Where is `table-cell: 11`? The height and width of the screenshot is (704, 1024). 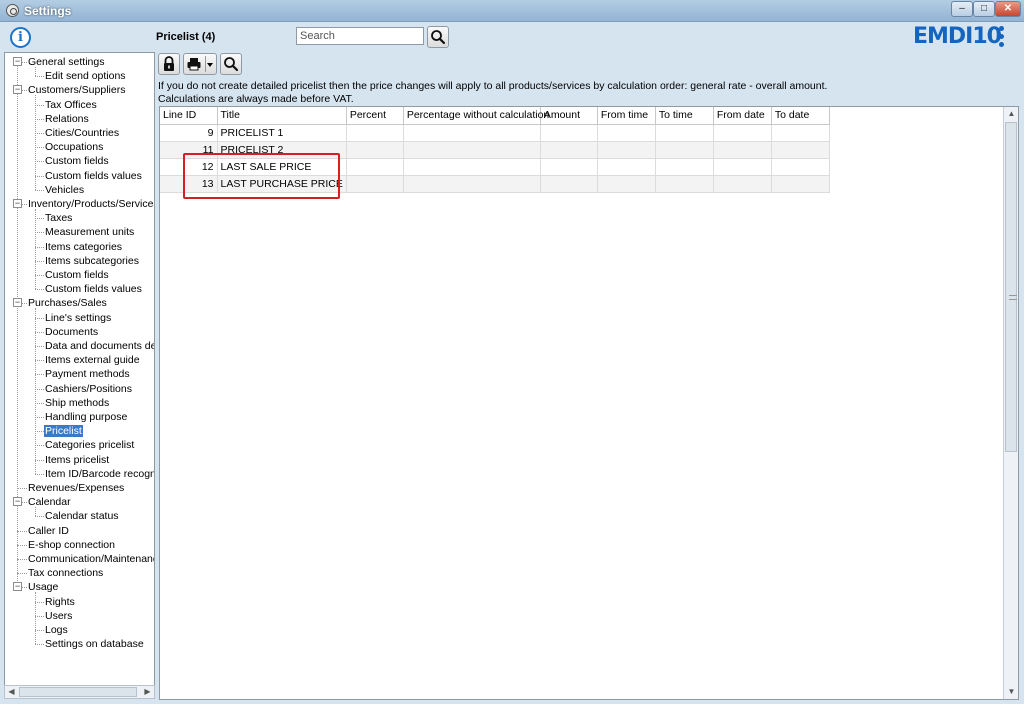 table-cell: 11 is located at coordinates (189, 150).